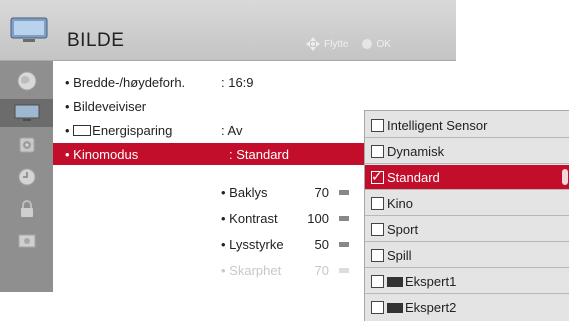 The image size is (569, 321). What do you see at coordinates (467, 281) in the screenshot?
I see `option-expert1: Ekspert1` at bounding box center [467, 281].